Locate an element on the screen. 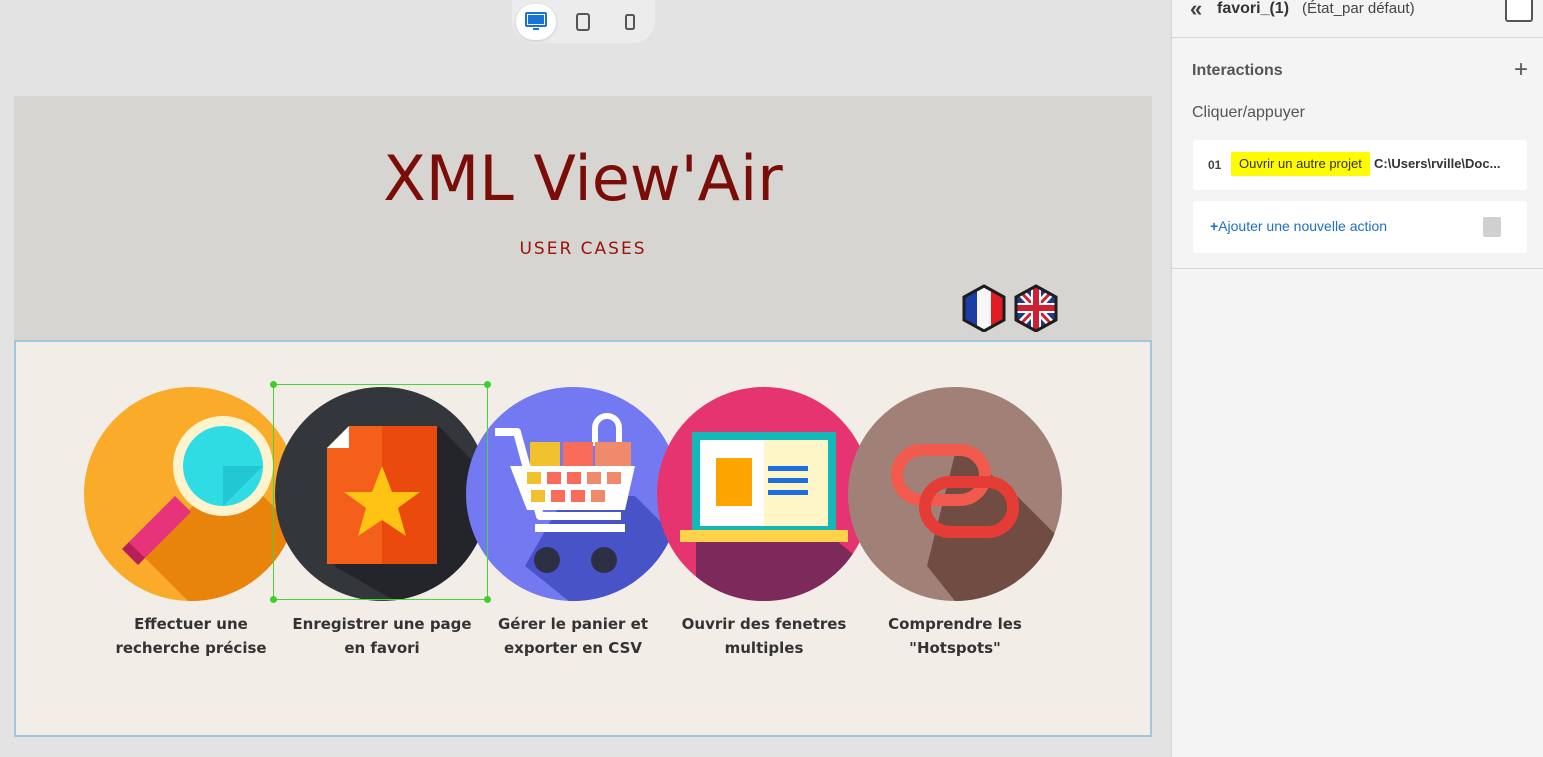 This screenshot has width=1543, height=757. tablet-view-button is located at coordinates (583, 22).